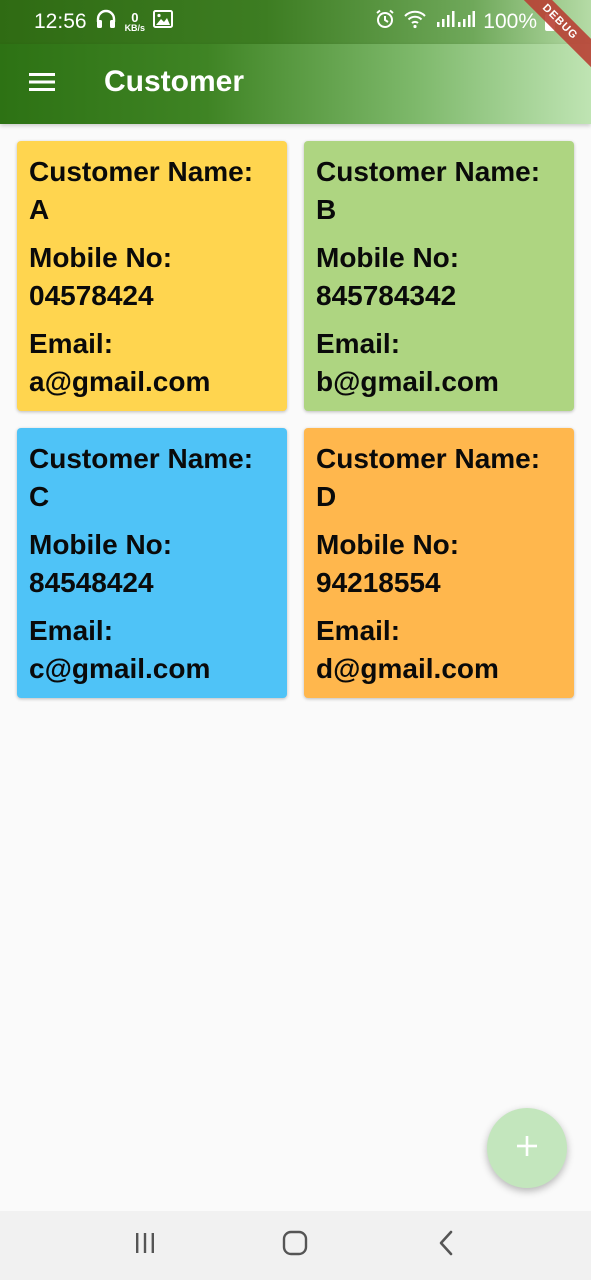 Image resolution: width=591 pixels, height=1280 pixels. What do you see at coordinates (439, 650) in the screenshot?
I see `email-field: Email: d@gmail.com` at bounding box center [439, 650].